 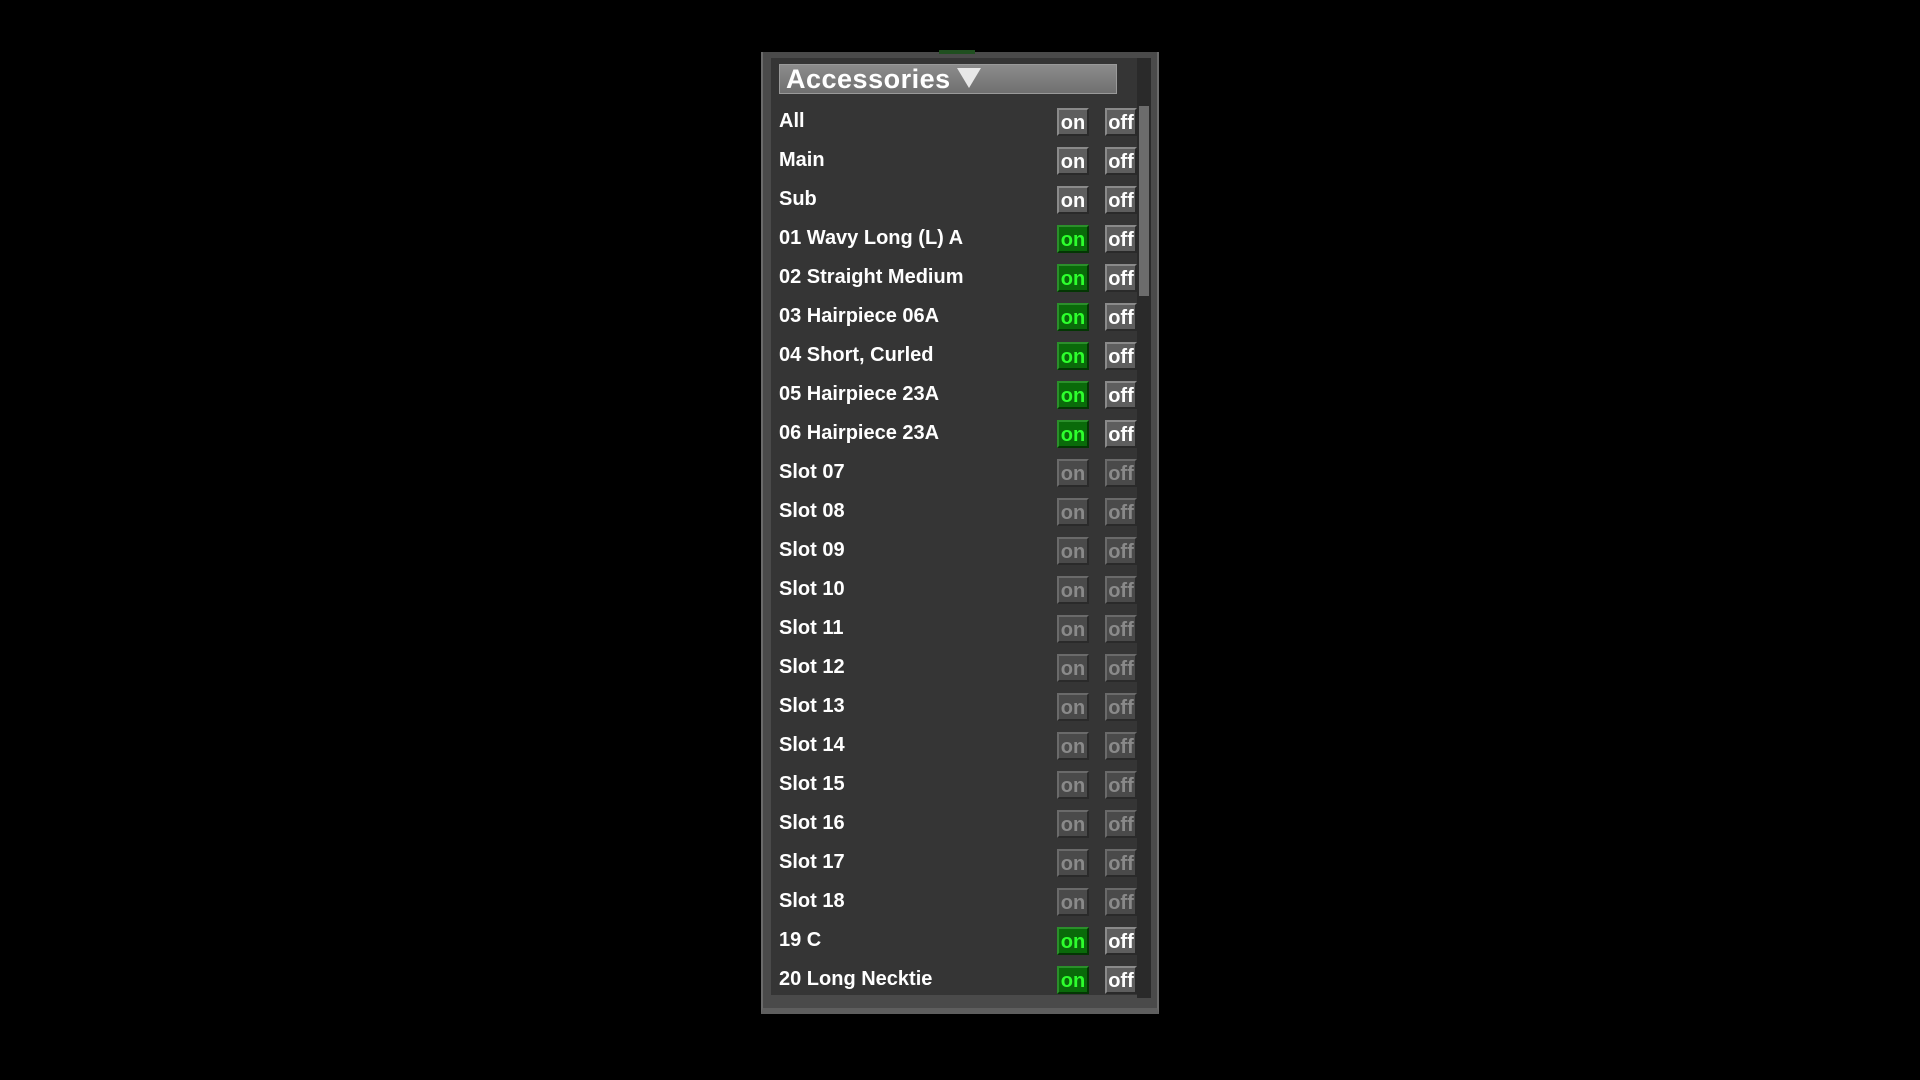 What do you see at coordinates (954, 667) in the screenshot?
I see `accessory-row: Slot 12 on off` at bounding box center [954, 667].